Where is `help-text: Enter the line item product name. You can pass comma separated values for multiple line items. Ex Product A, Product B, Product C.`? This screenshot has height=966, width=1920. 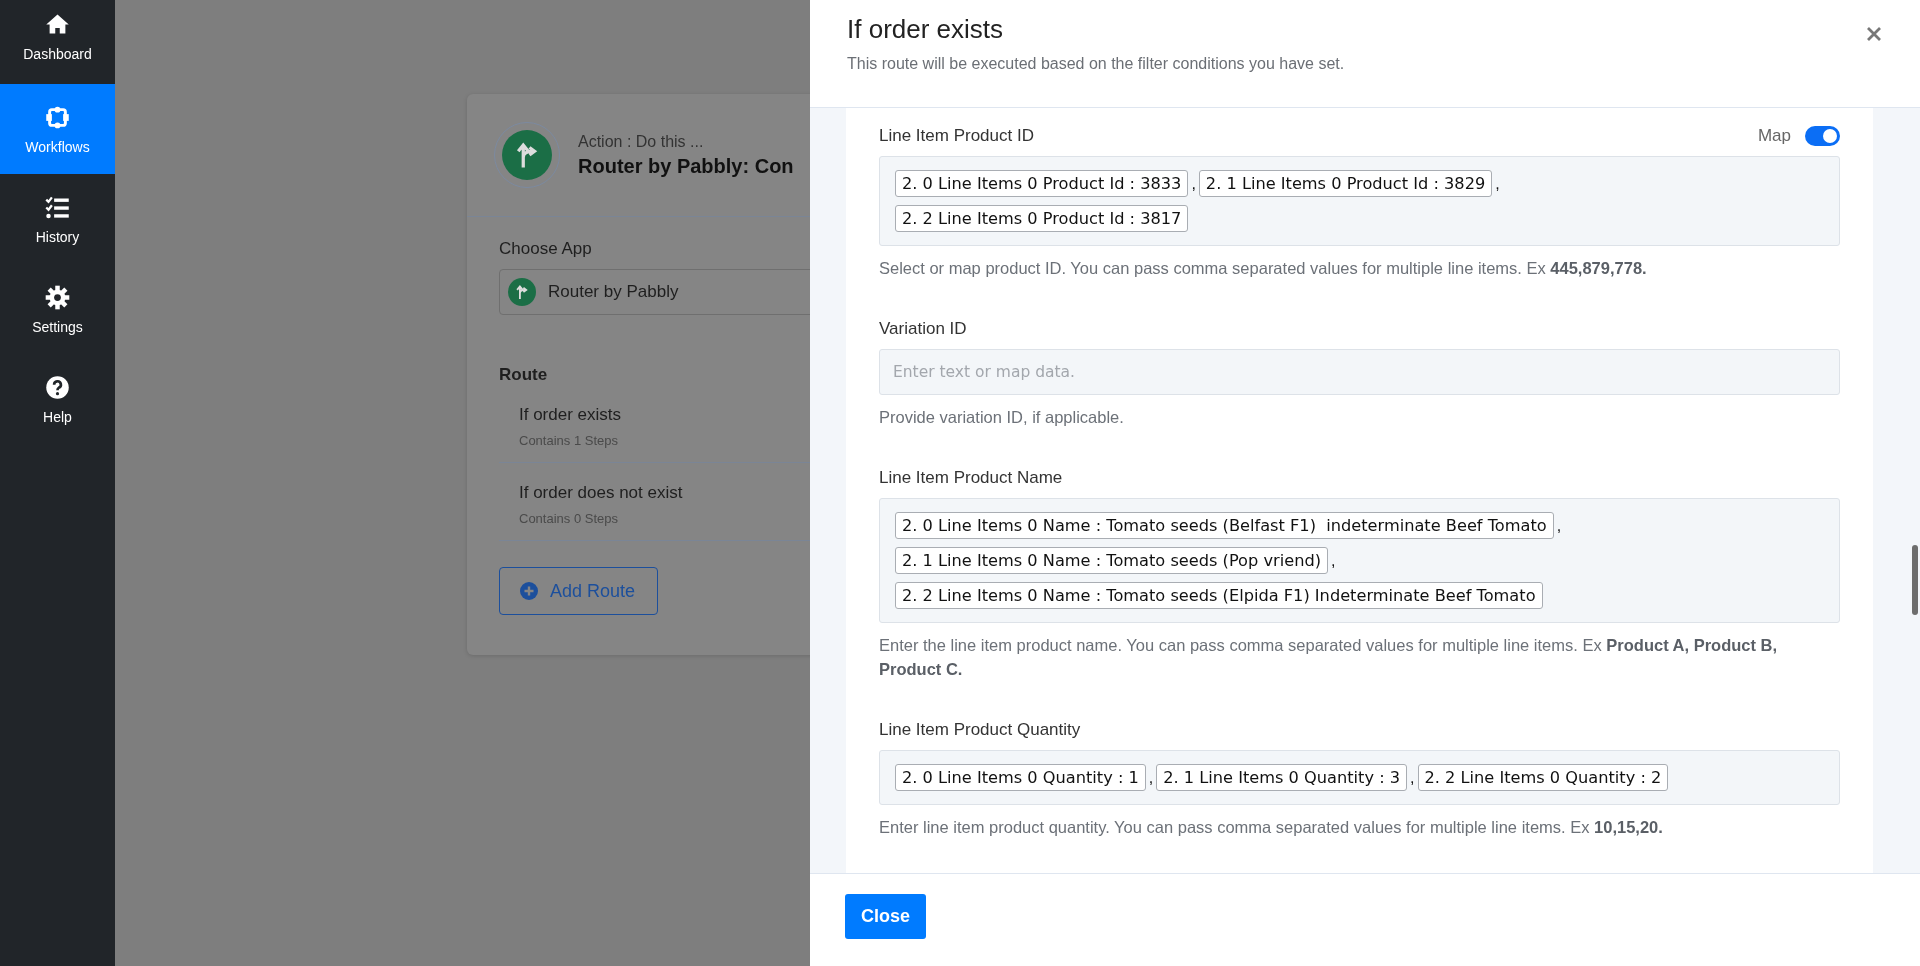 help-text: Enter the line item product name. You can pass comma separated values for multiple line items. Ex Product A, Product B, Product C. is located at coordinates (1329, 657).